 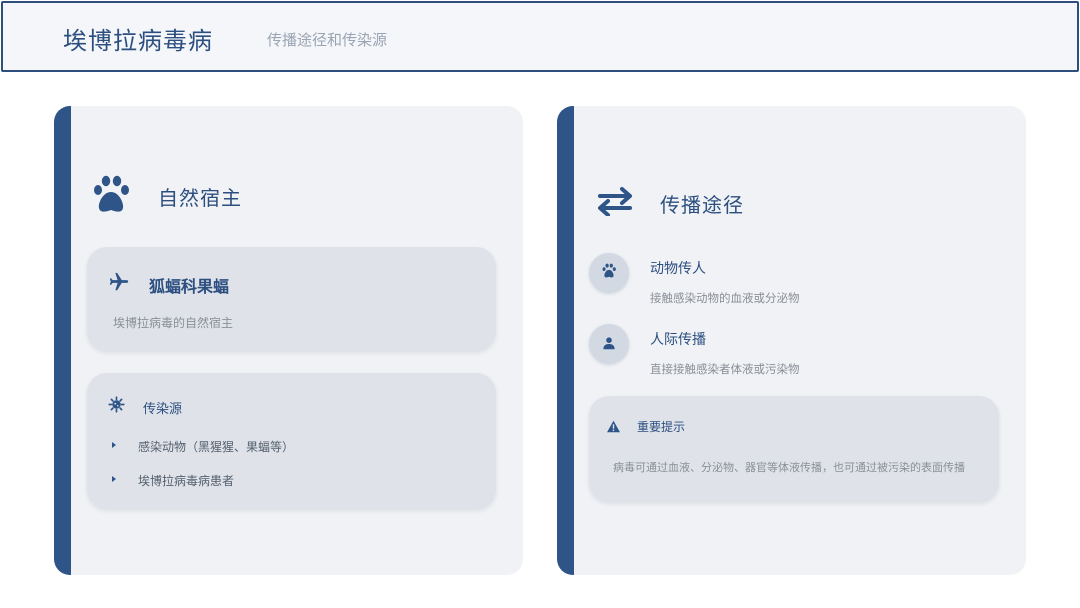 What do you see at coordinates (186, 481) in the screenshot?
I see `list-item: 埃博拉病毒病患者` at bounding box center [186, 481].